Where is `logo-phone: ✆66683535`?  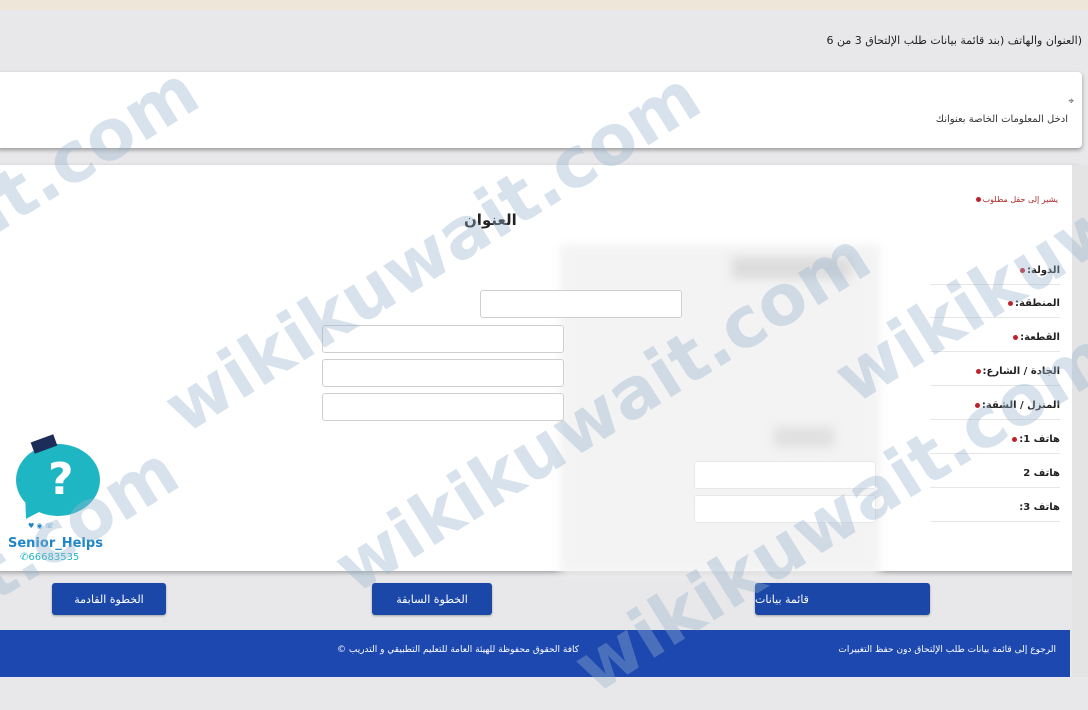 logo-phone: ✆66683535 is located at coordinates (50, 557).